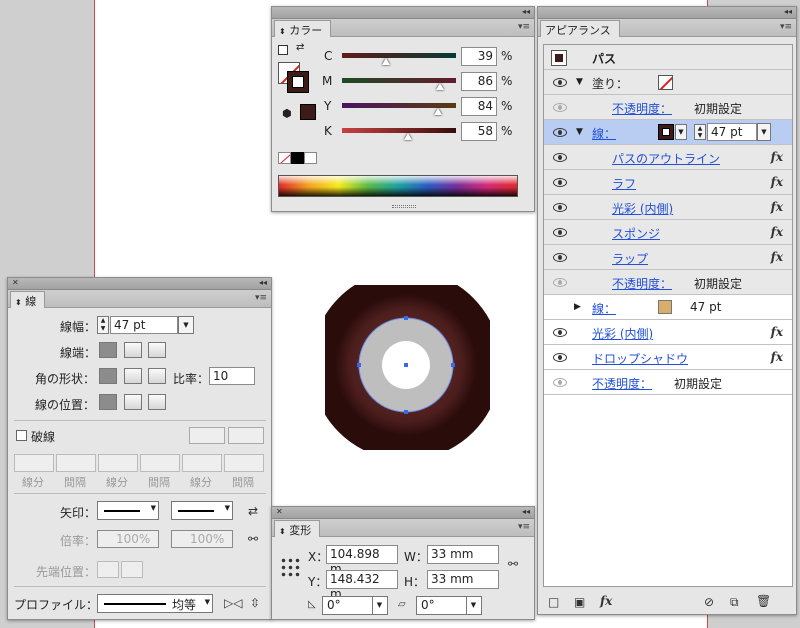 The image size is (800, 628). What do you see at coordinates (463, 579) in the screenshot?
I see `h-field: 33 mm` at bounding box center [463, 579].